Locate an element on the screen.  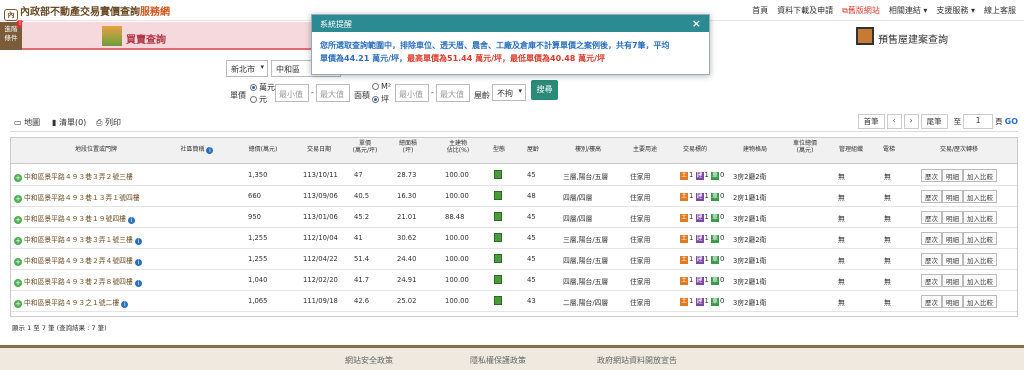
address-cell: + 中和區景平路４９３巷３弄１號三樓 i is located at coordinates (78, 239).